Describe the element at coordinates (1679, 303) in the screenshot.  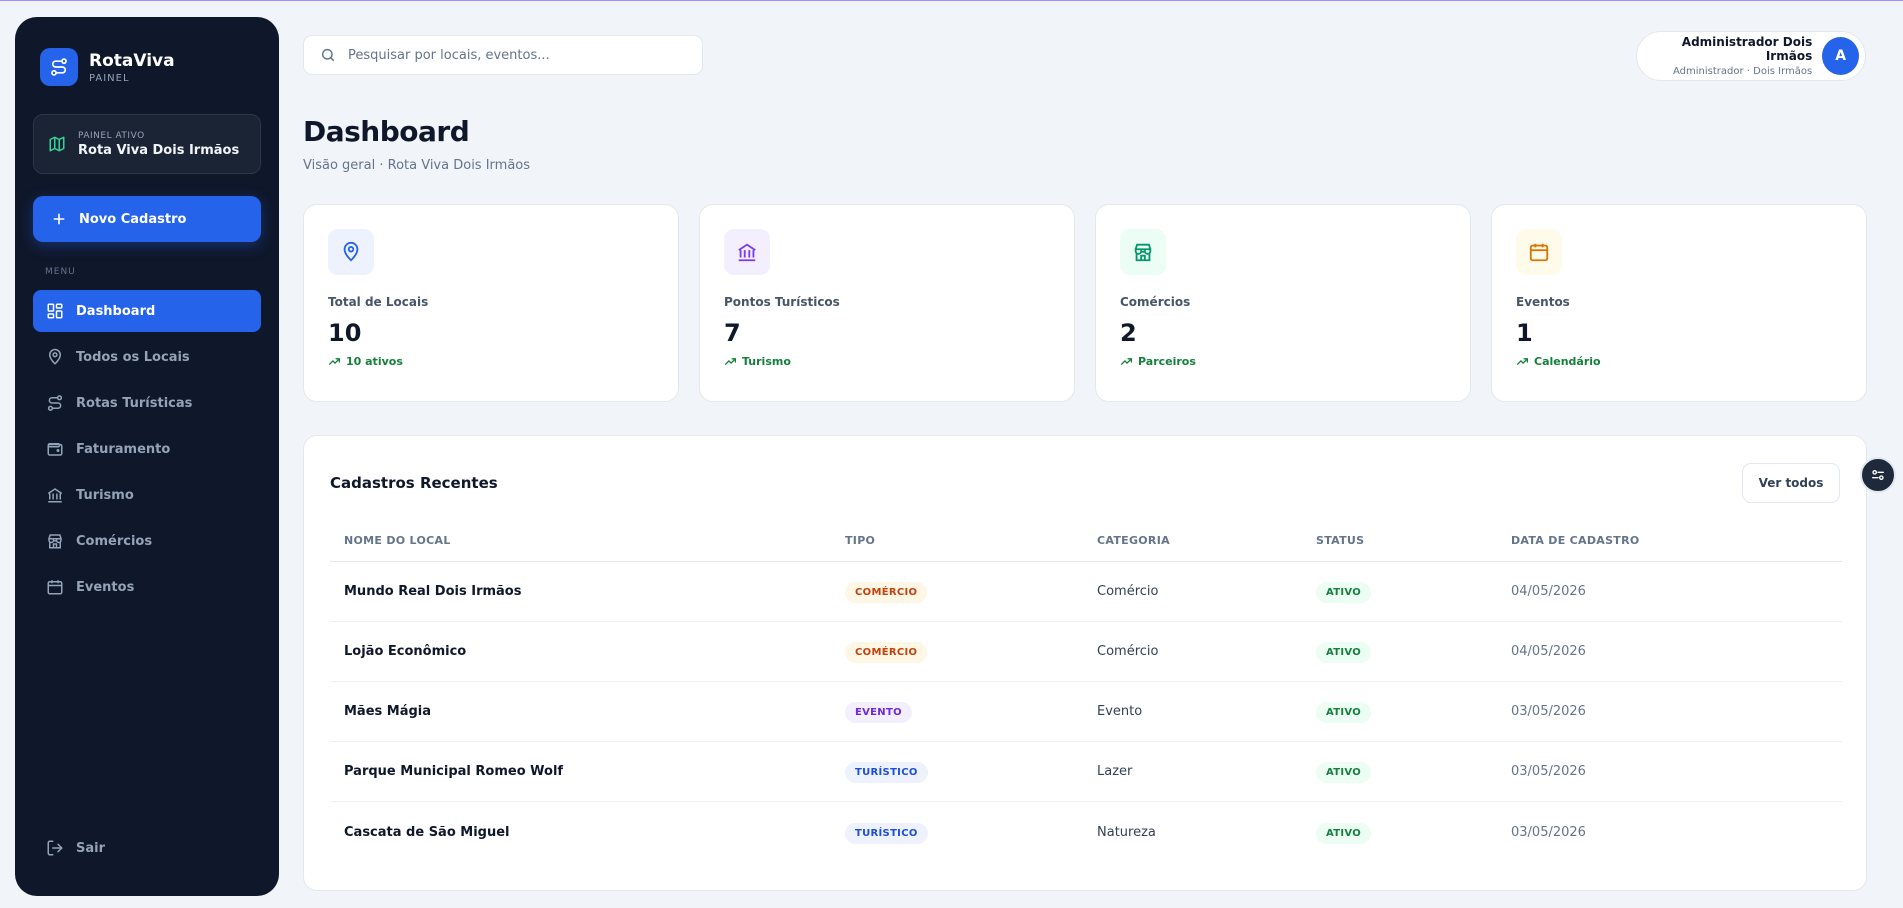
I see `stat-card-events: Eventos 1 Calendário` at that location.